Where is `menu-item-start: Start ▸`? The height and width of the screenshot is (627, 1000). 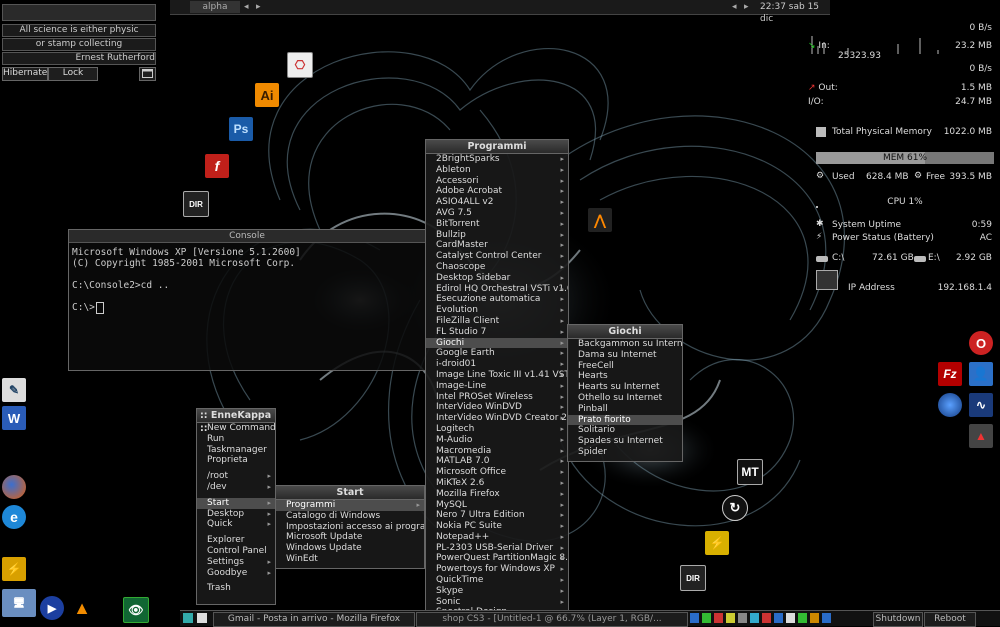
menu-item-start: Start ▸ is located at coordinates (236, 503).